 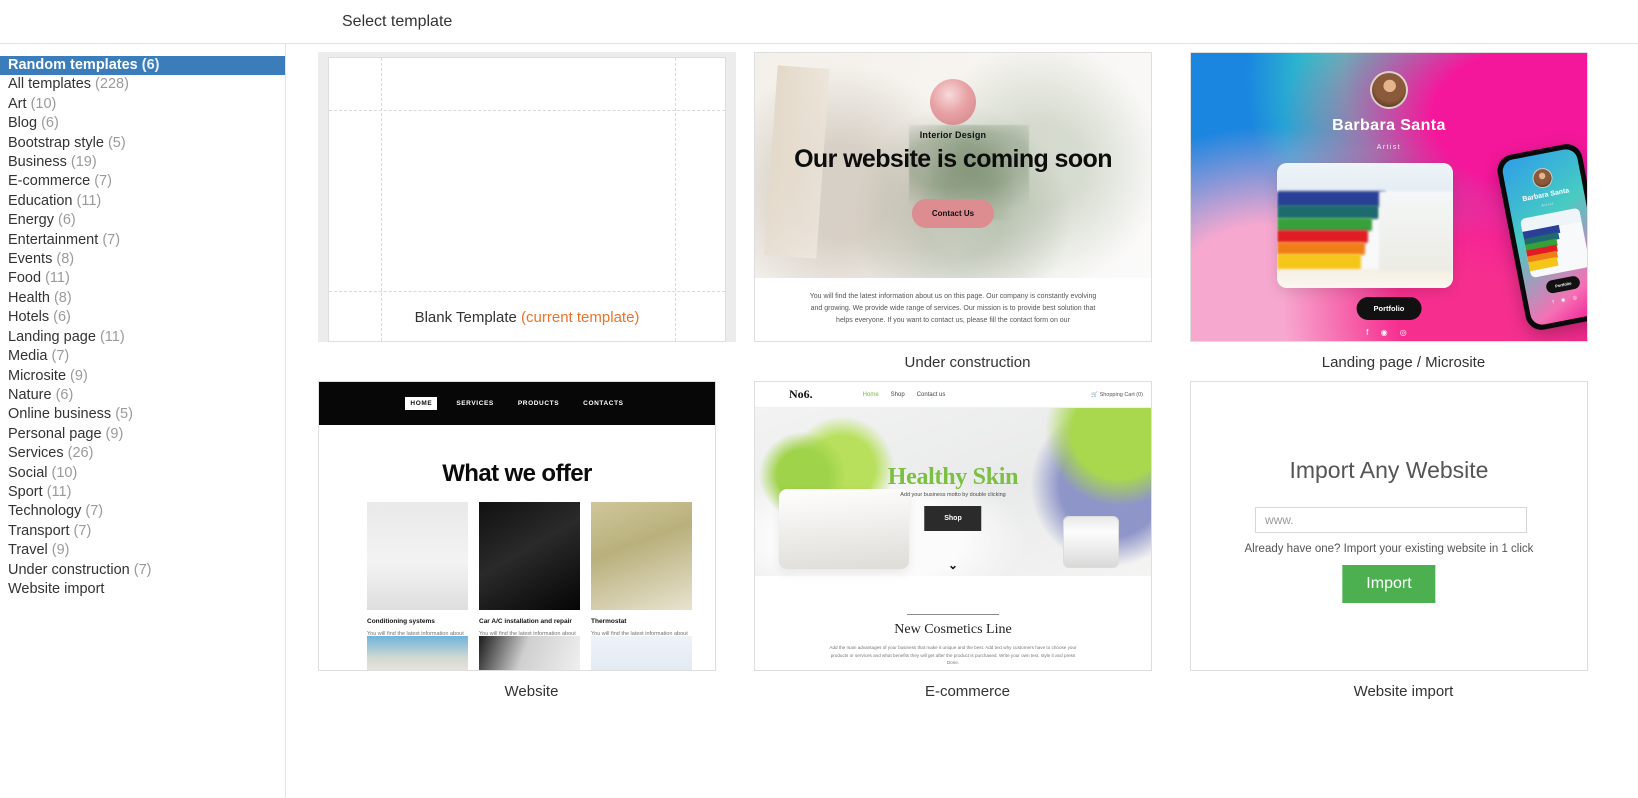 What do you see at coordinates (142, 434) in the screenshot?
I see `sidebar-item-personal-page: Personal page (9)` at bounding box center [142, 434].